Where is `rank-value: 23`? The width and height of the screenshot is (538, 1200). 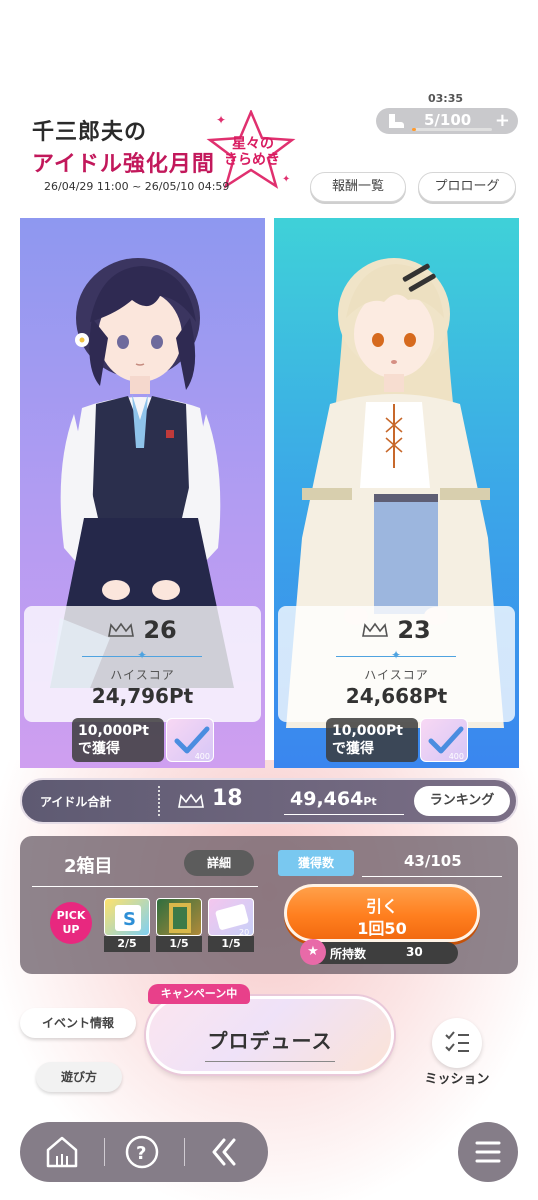 rank-value: 23 is located at coordinates (414, 630).